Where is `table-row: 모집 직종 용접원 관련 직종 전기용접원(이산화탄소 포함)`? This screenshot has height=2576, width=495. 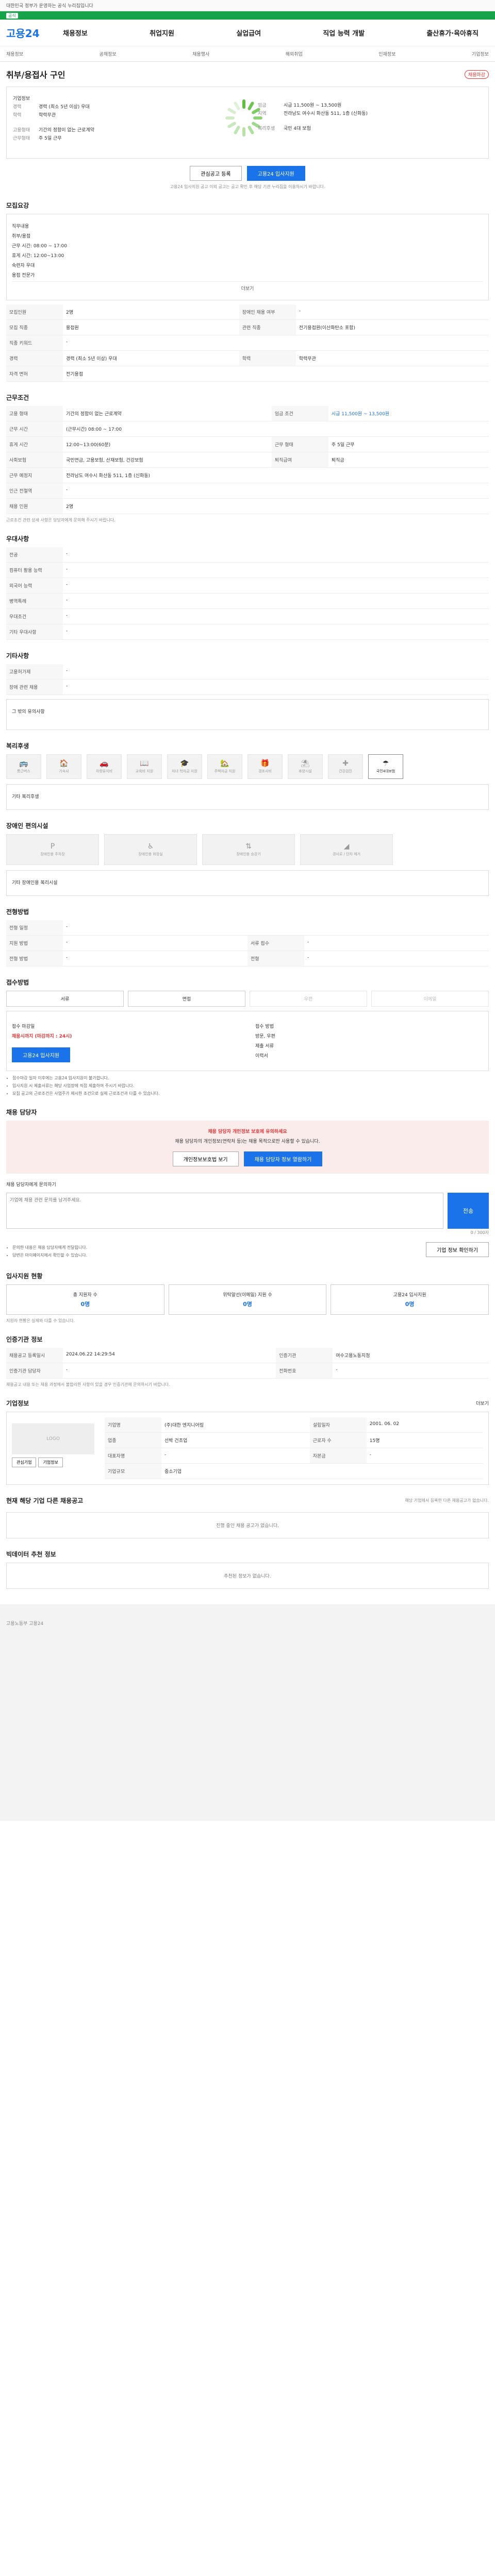 table-row: 모집 직종 용접원 관련 직종 전기용접원(이산화탄소 포함) is located at coordinates (247, 327).